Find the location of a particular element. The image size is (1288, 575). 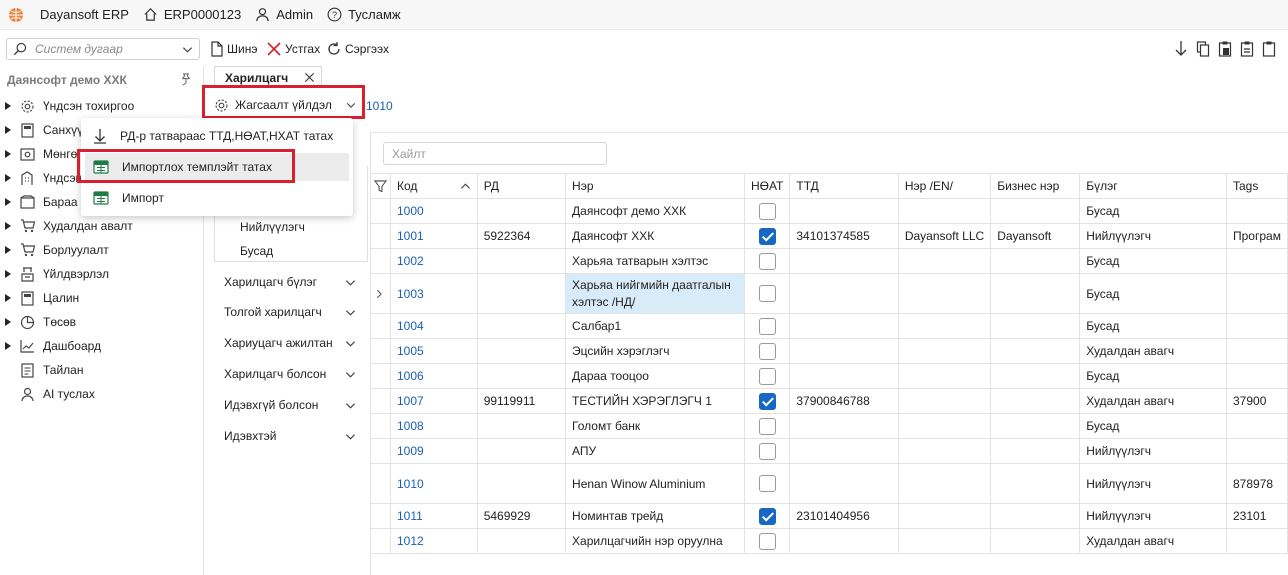

menu-item-import: Импорт is located at coordinates (217, 198).